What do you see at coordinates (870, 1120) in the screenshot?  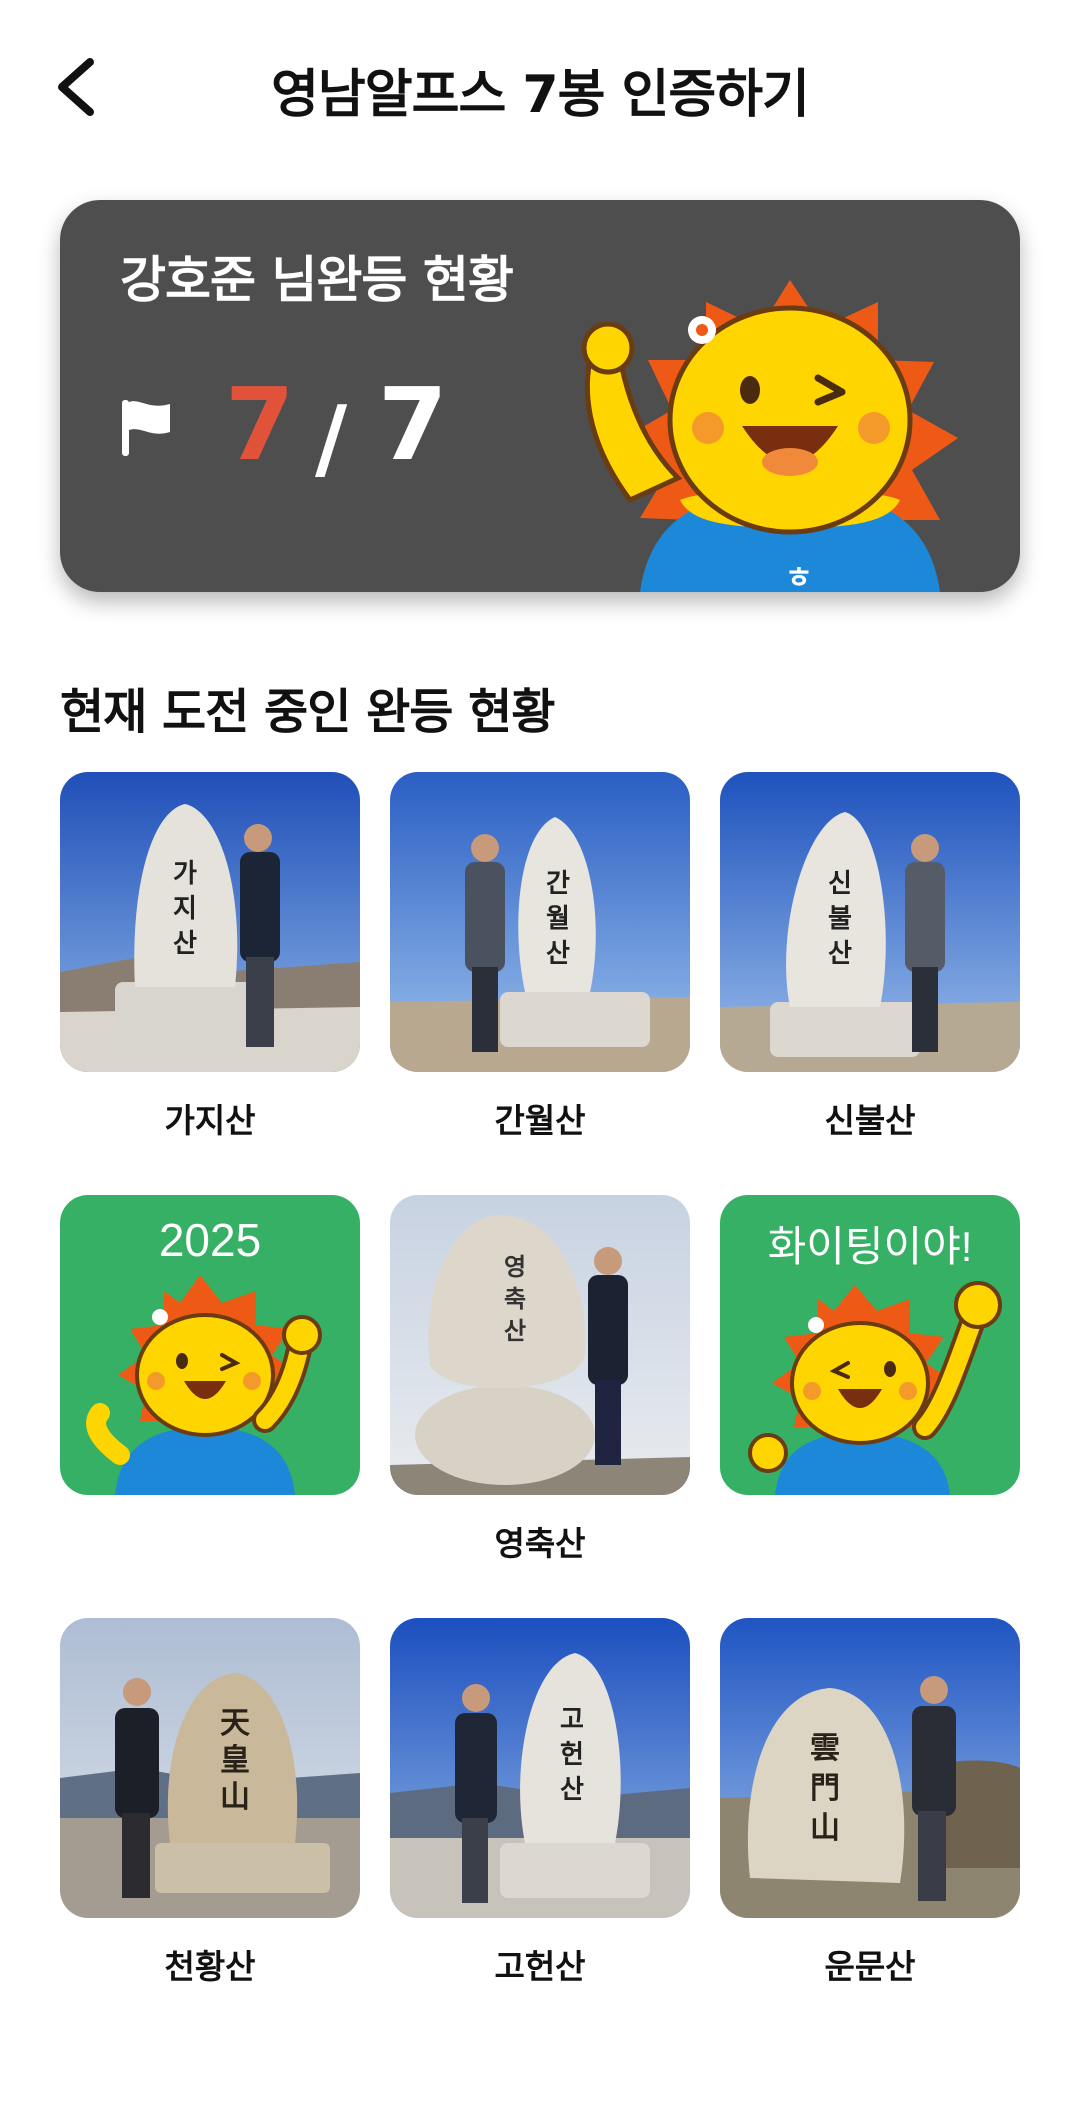 I see `mountain-label: 신불산` at bounding box center [870, 1120].